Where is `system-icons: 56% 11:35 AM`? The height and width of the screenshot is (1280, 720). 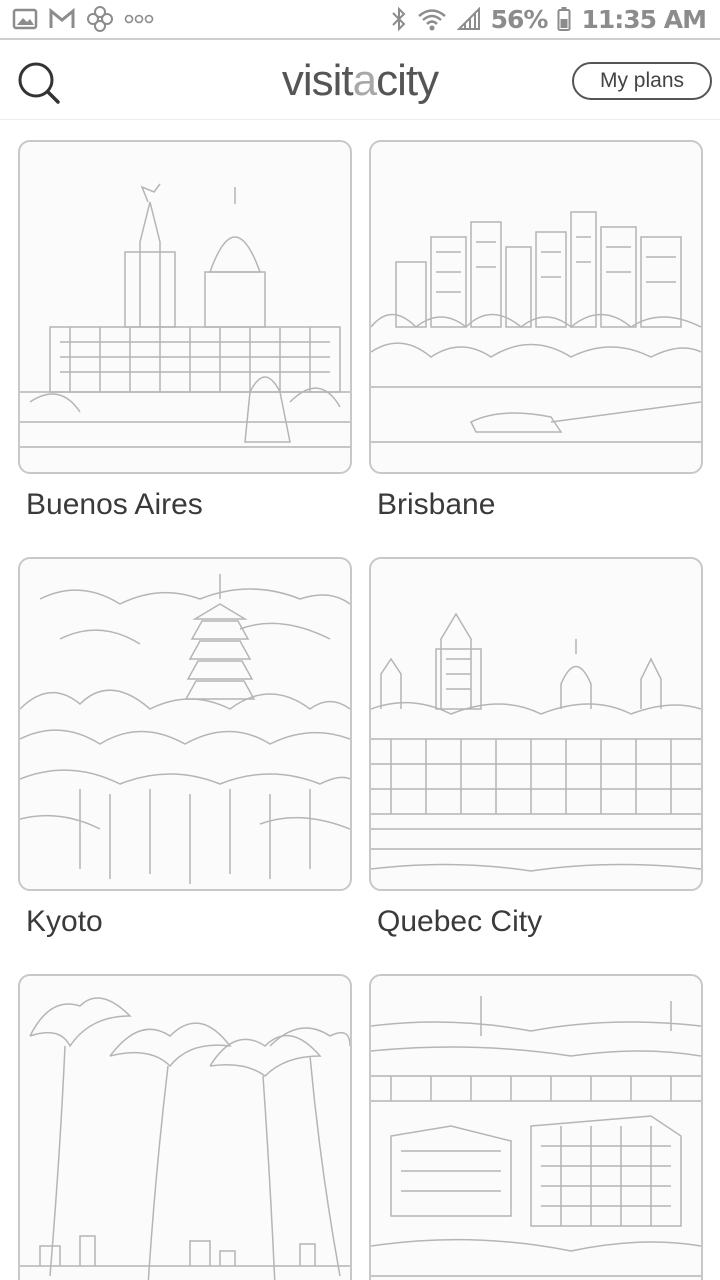 system-icons: 56% 11:35 AM is located at coordinates (549, 19).